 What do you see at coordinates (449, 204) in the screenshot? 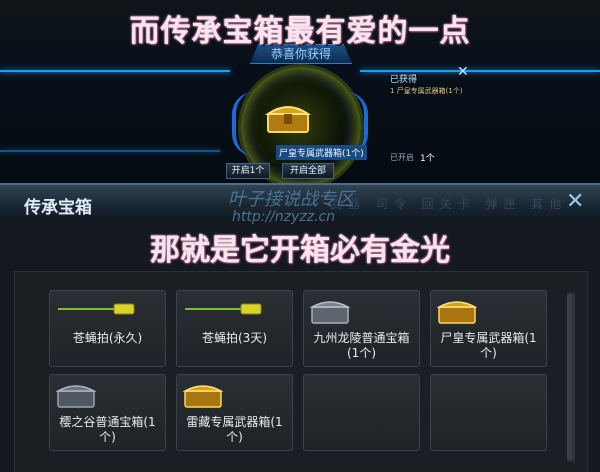
I see `background-tabs: 武器 司令 回关卡 弹匣 其他` at bounding box center [449, 204].